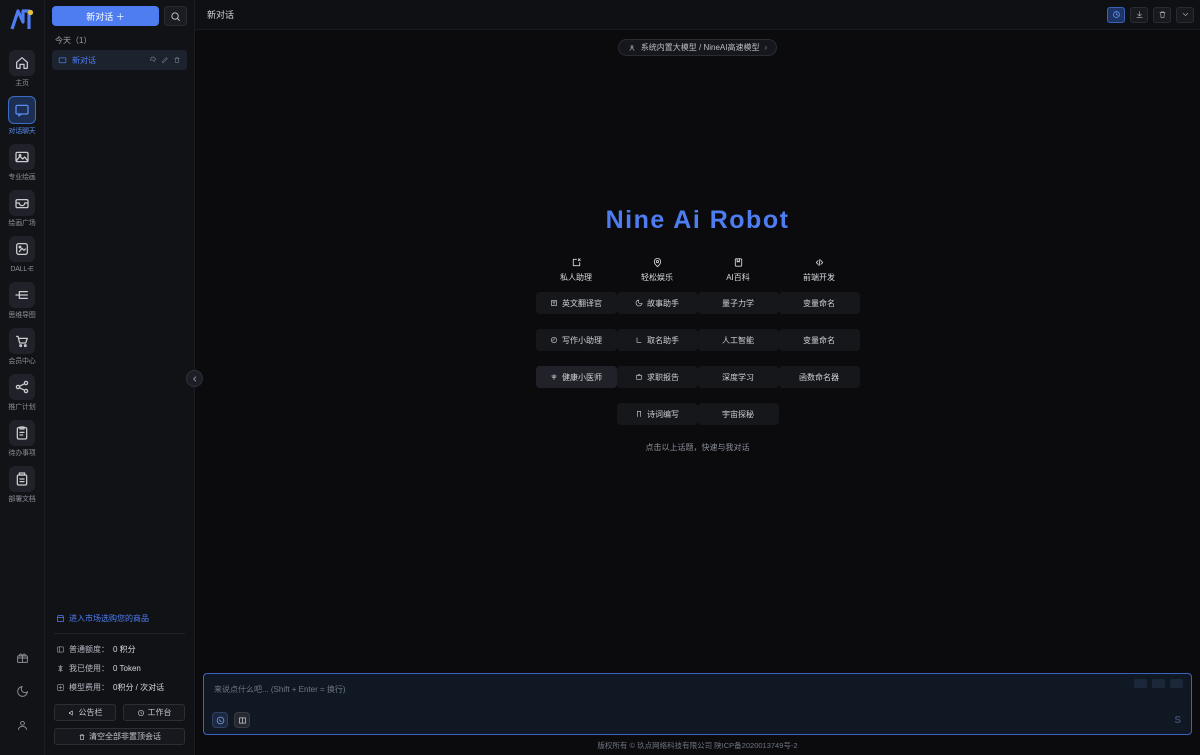 This screenshot has height=755, width=1200. What do you see at coordinates (90, 712) in the screenshot?
I see `notice-button-label: 公告栏` at bounding box center [90, 712].